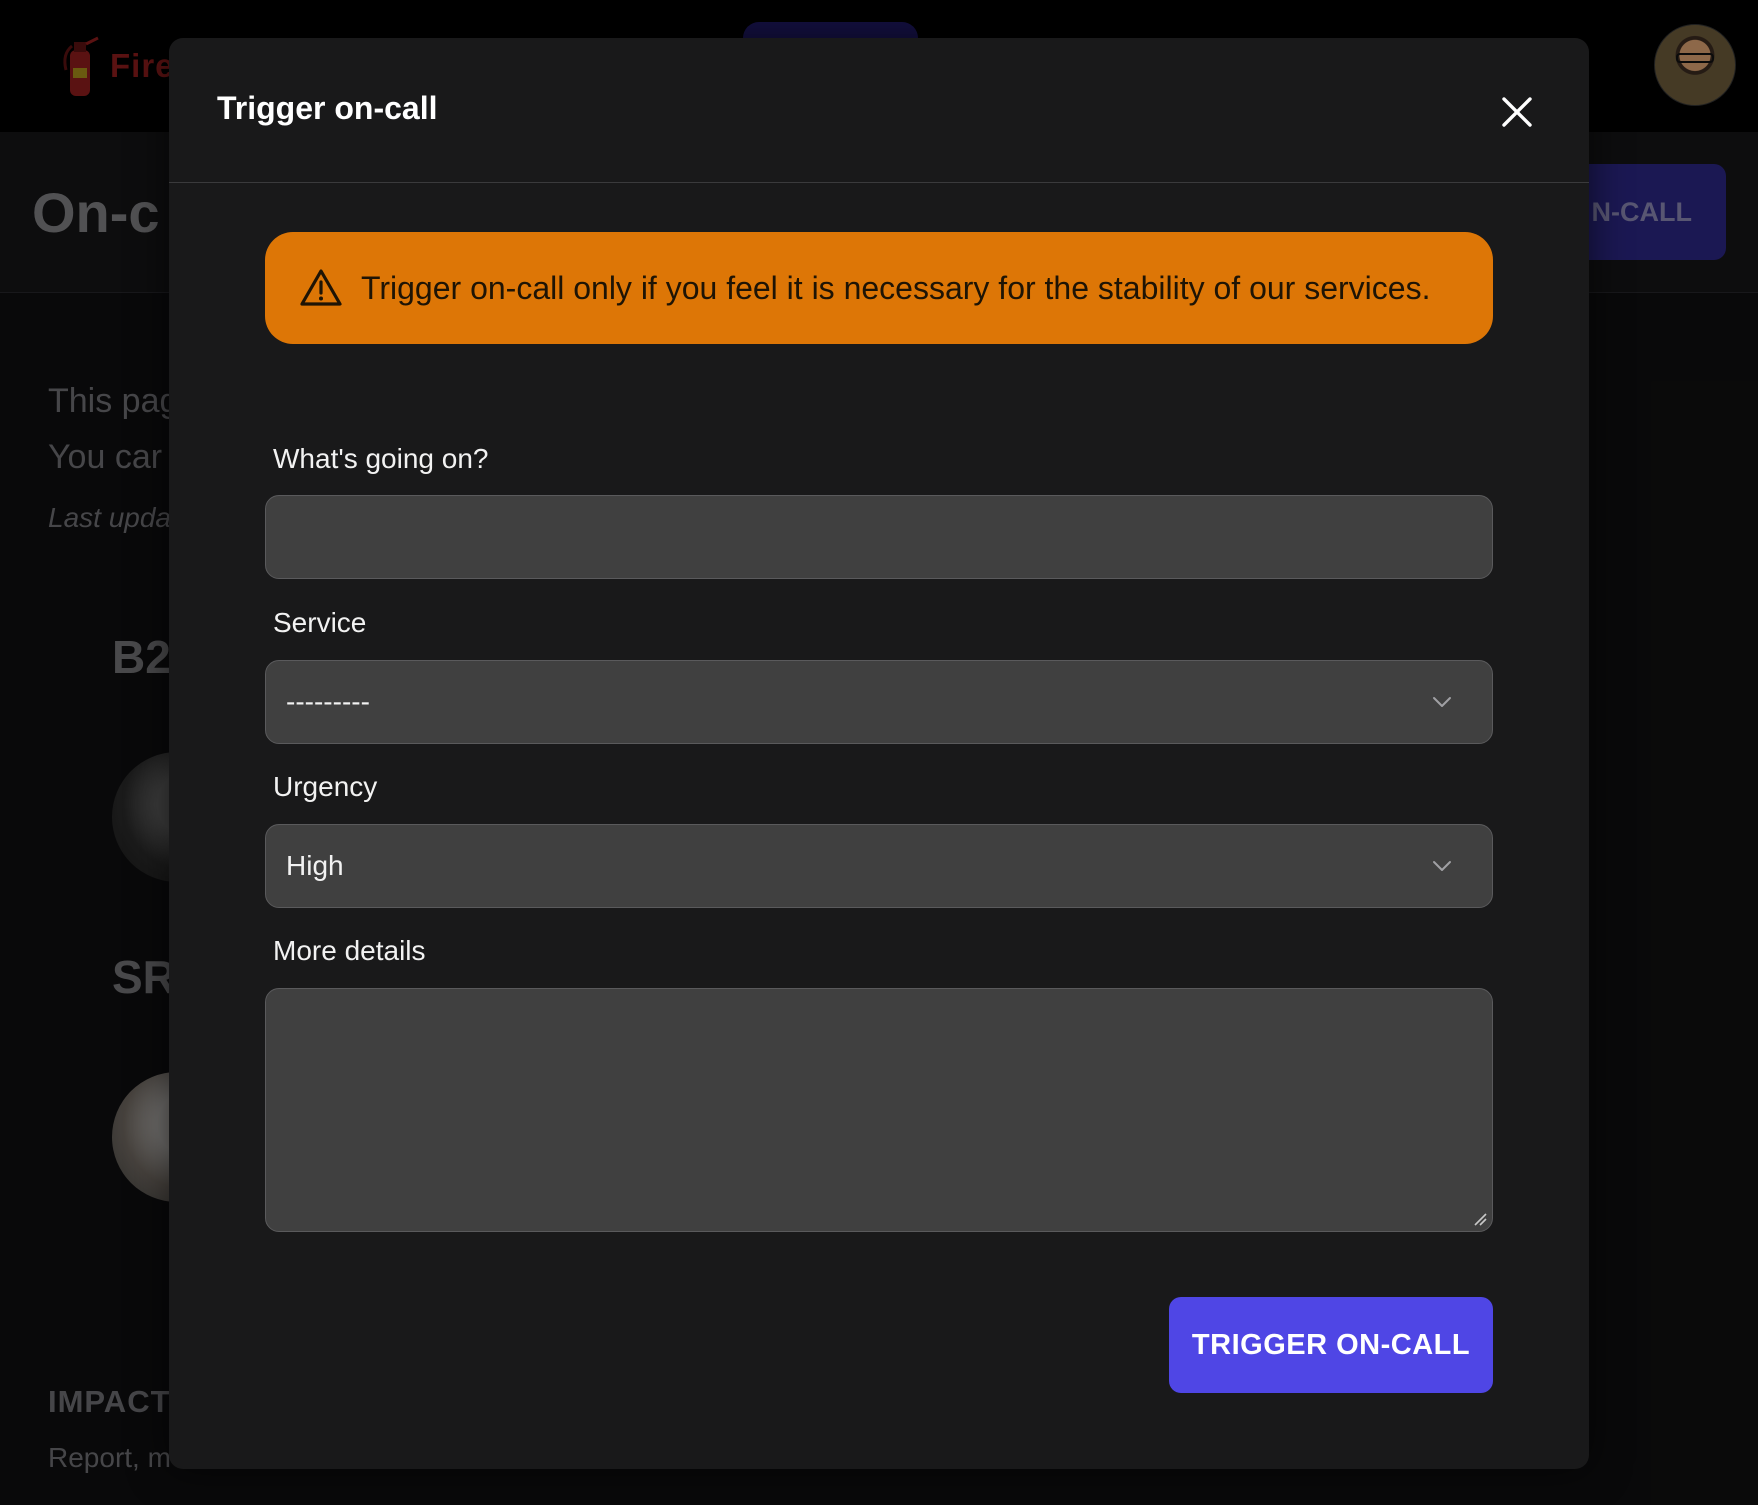  I want to click on trigger-oncall-submit-button: TRIGGER ON-CALL, so click(1331, 1345).